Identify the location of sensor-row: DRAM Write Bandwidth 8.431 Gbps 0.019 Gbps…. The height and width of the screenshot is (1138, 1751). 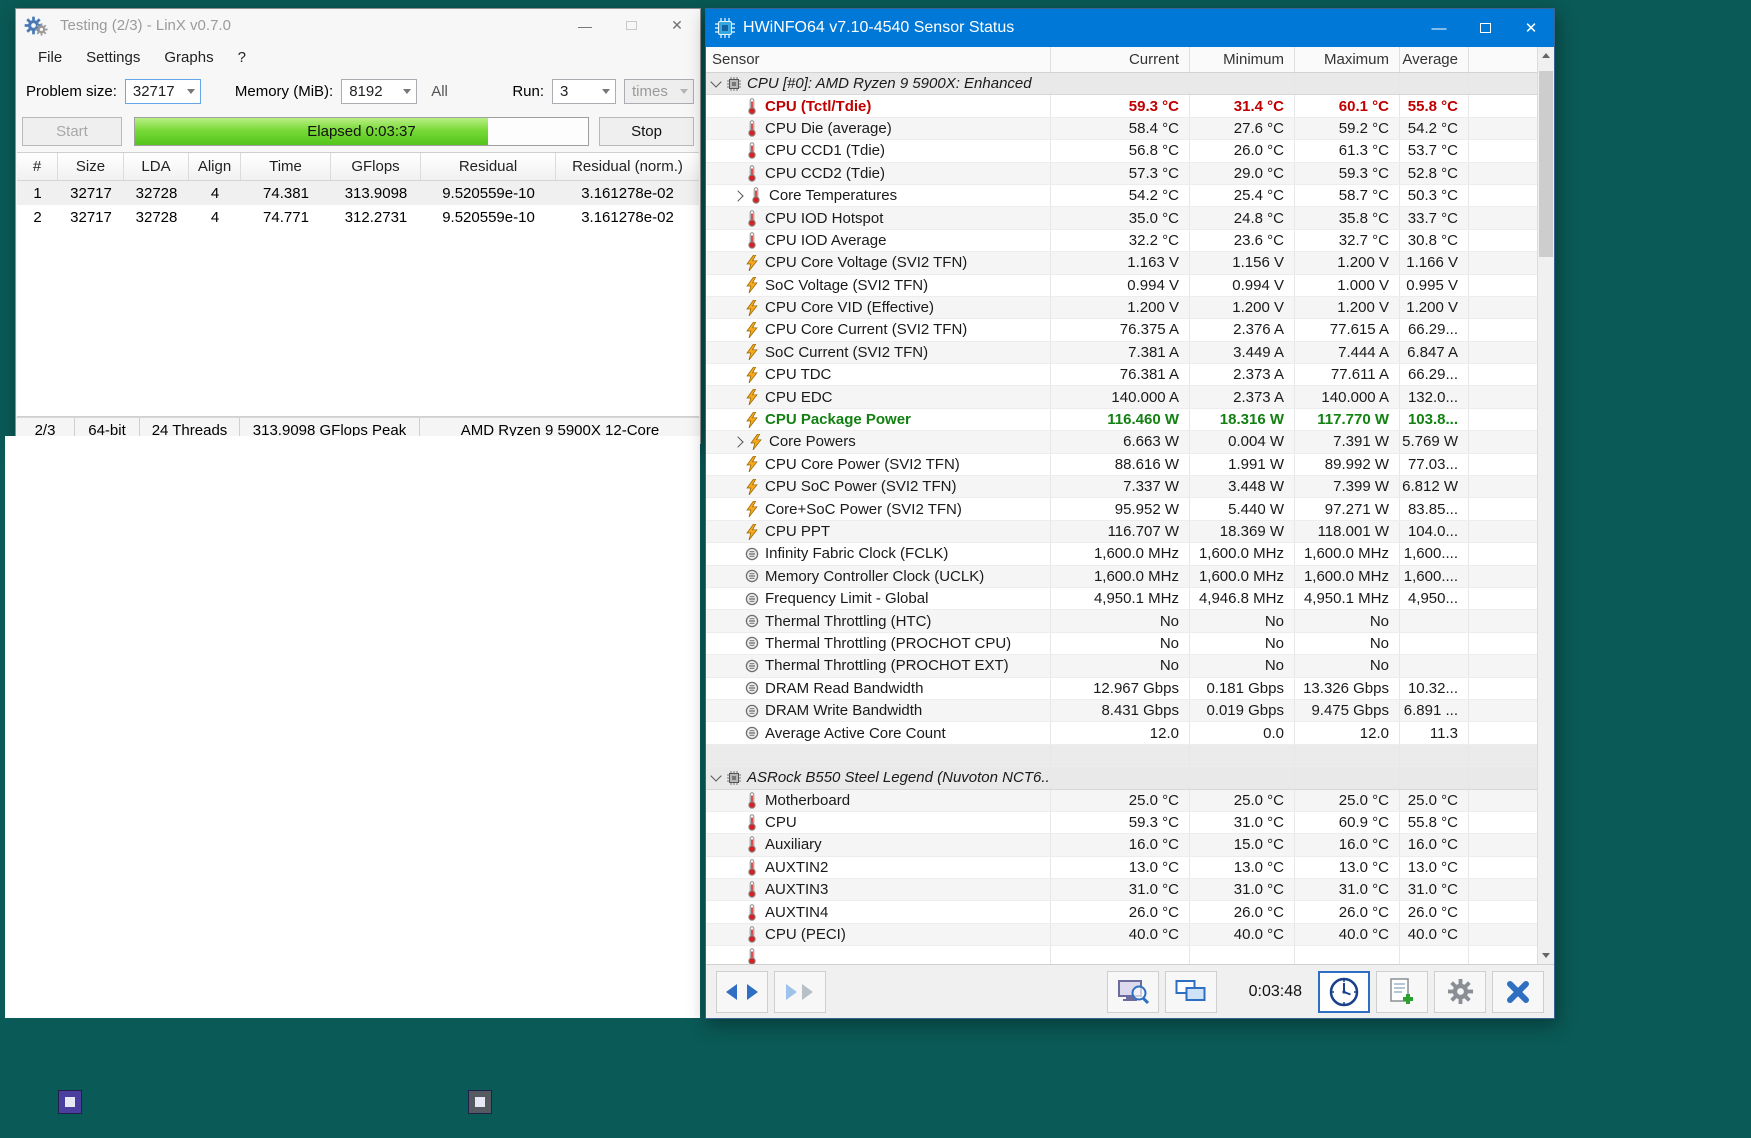
(1121, 711).